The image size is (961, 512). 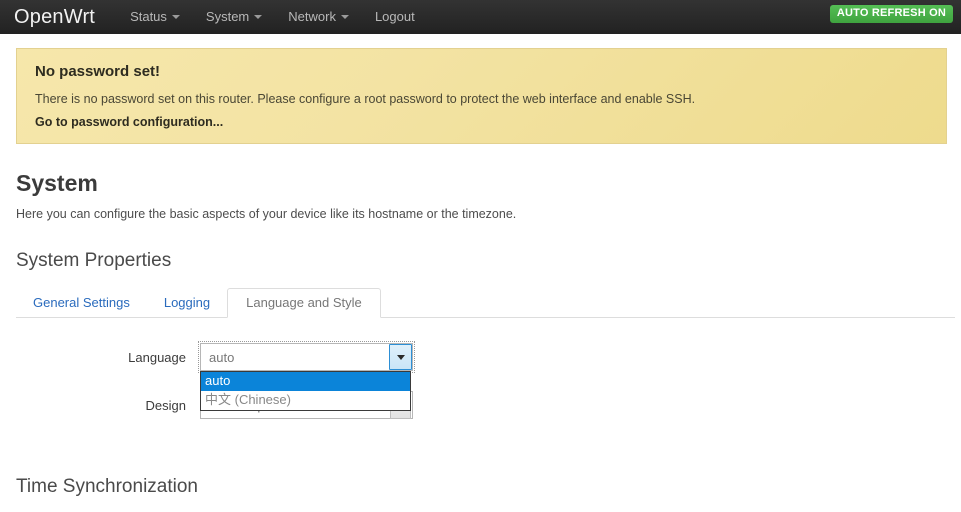 I want to click on tab-language-and-style: Language and Style, so click(x=304, y=303).